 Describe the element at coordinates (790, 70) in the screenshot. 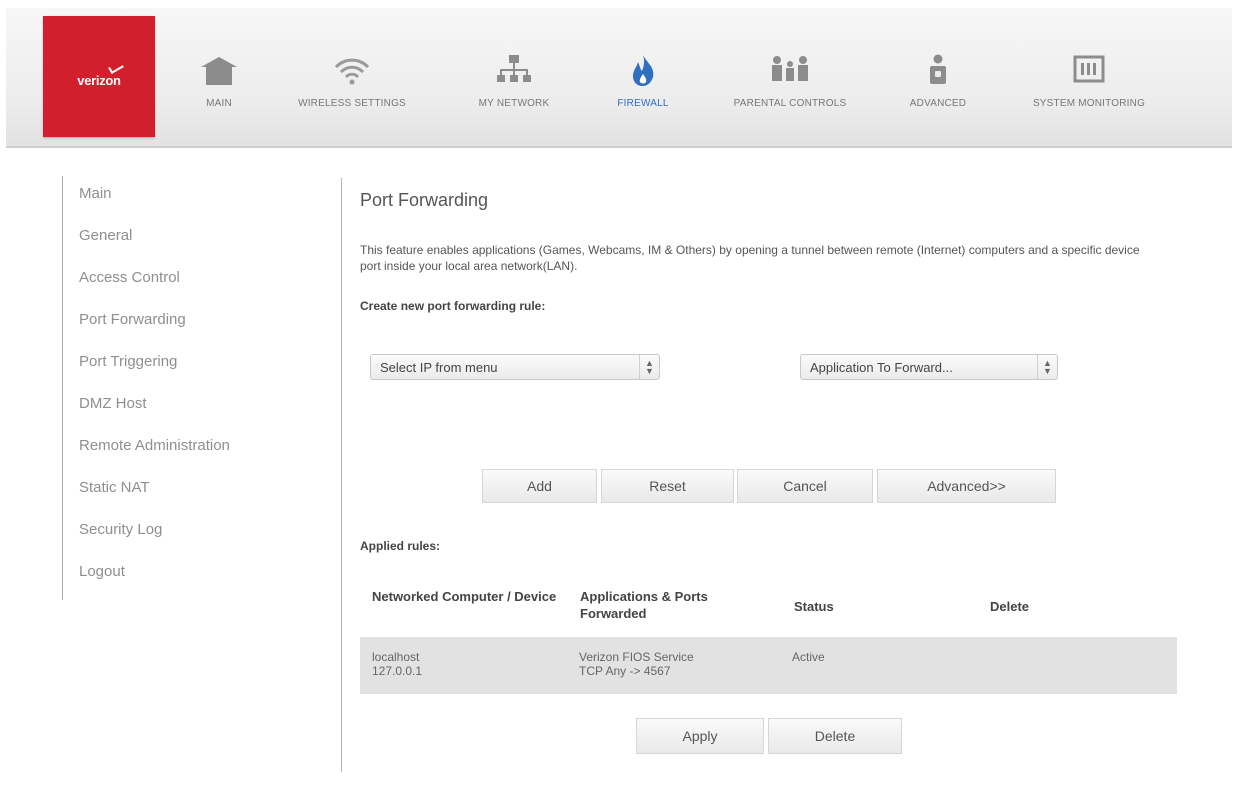

I see `family-icon` at that location.